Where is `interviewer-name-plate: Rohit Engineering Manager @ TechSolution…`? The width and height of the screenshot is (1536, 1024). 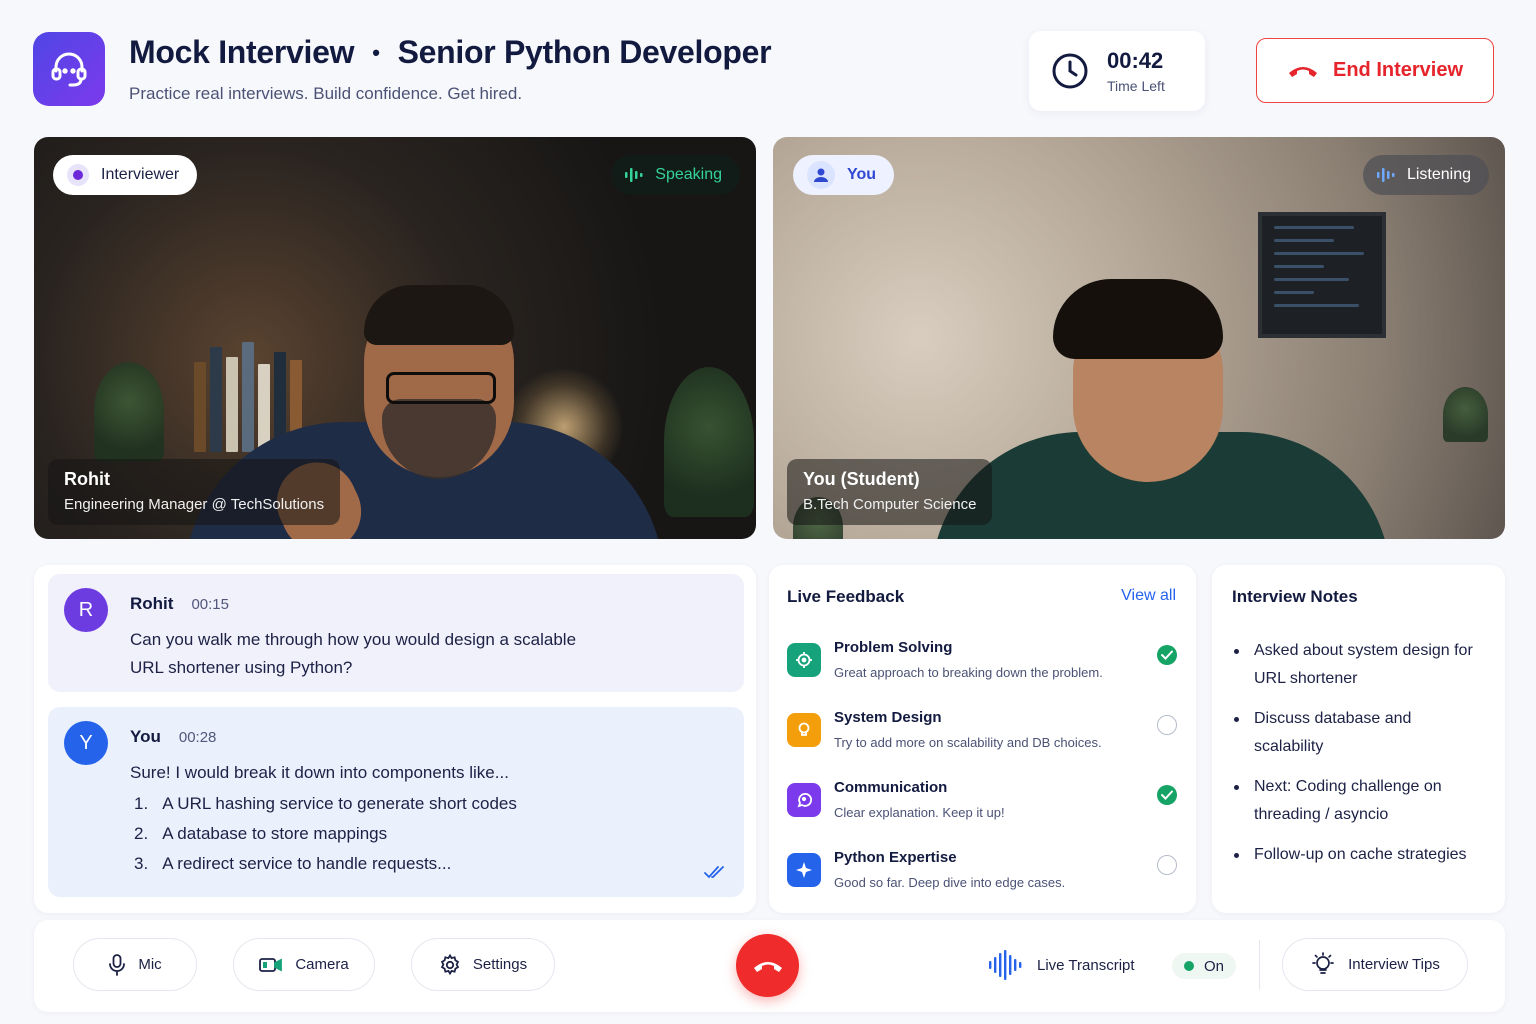
interviewer-name-plate: Rohit Engineering Manager @ TechSolution… is located at coordinates (194, 492).